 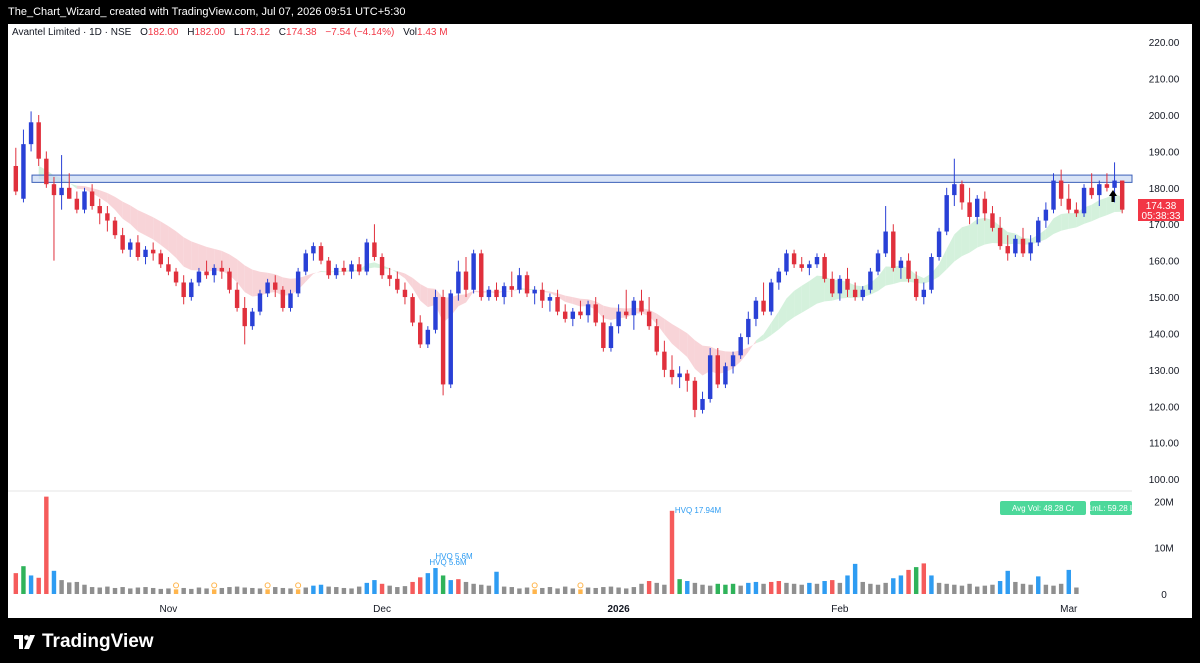 I want to click on volume-label: Vol, so click(x=410, y=32).